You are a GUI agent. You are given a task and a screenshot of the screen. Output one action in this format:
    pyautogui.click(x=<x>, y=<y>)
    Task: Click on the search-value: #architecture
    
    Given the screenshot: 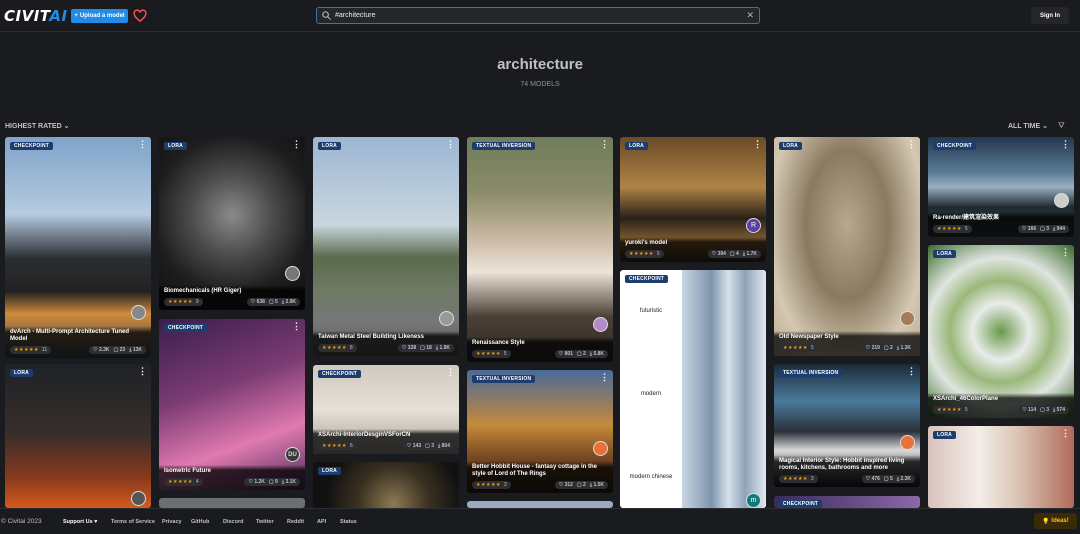 What is the action you would take?
    pyautogui.click(x=355, y=15)
    